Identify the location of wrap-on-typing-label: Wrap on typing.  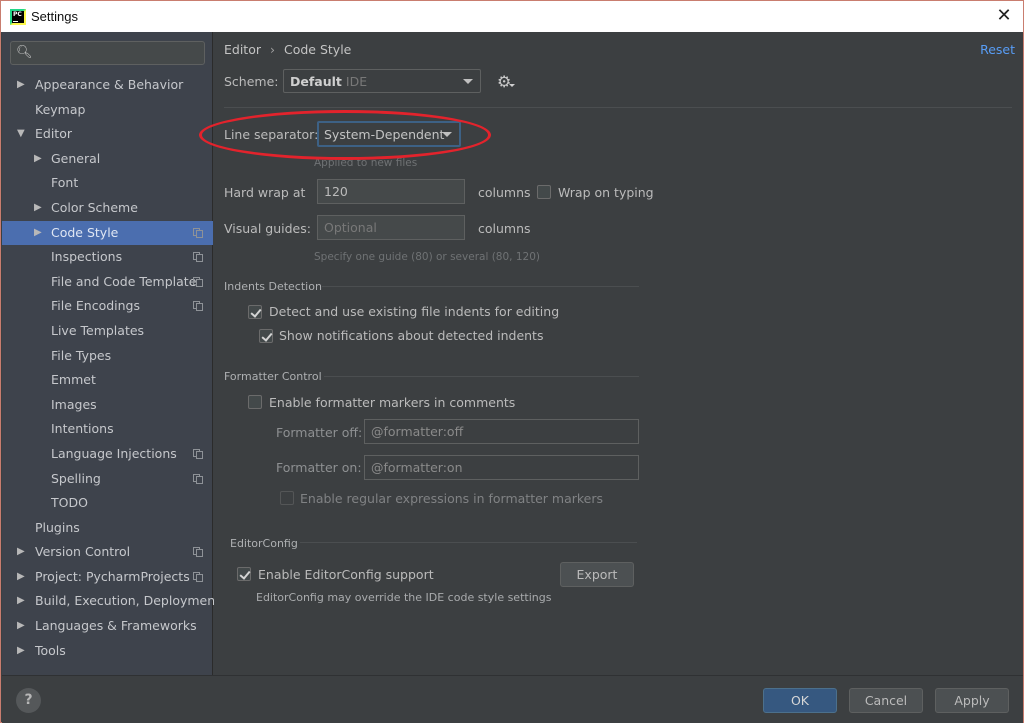
(606, 192).